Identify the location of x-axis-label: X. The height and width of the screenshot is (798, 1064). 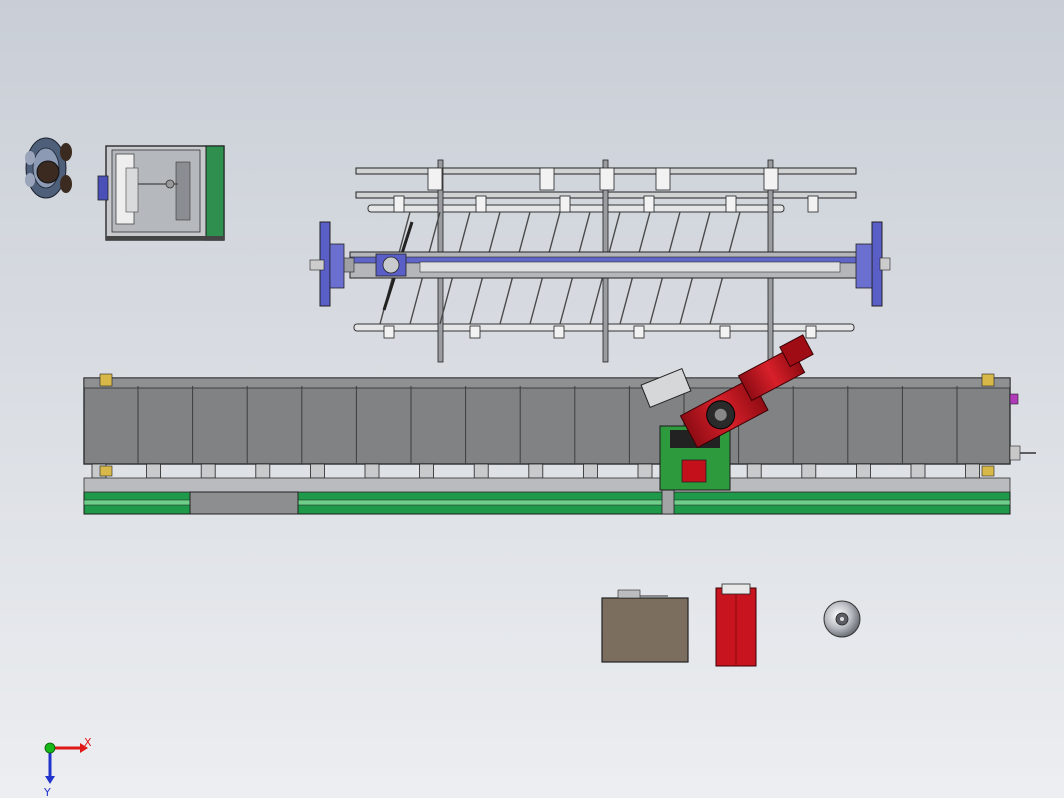
(88, 742).